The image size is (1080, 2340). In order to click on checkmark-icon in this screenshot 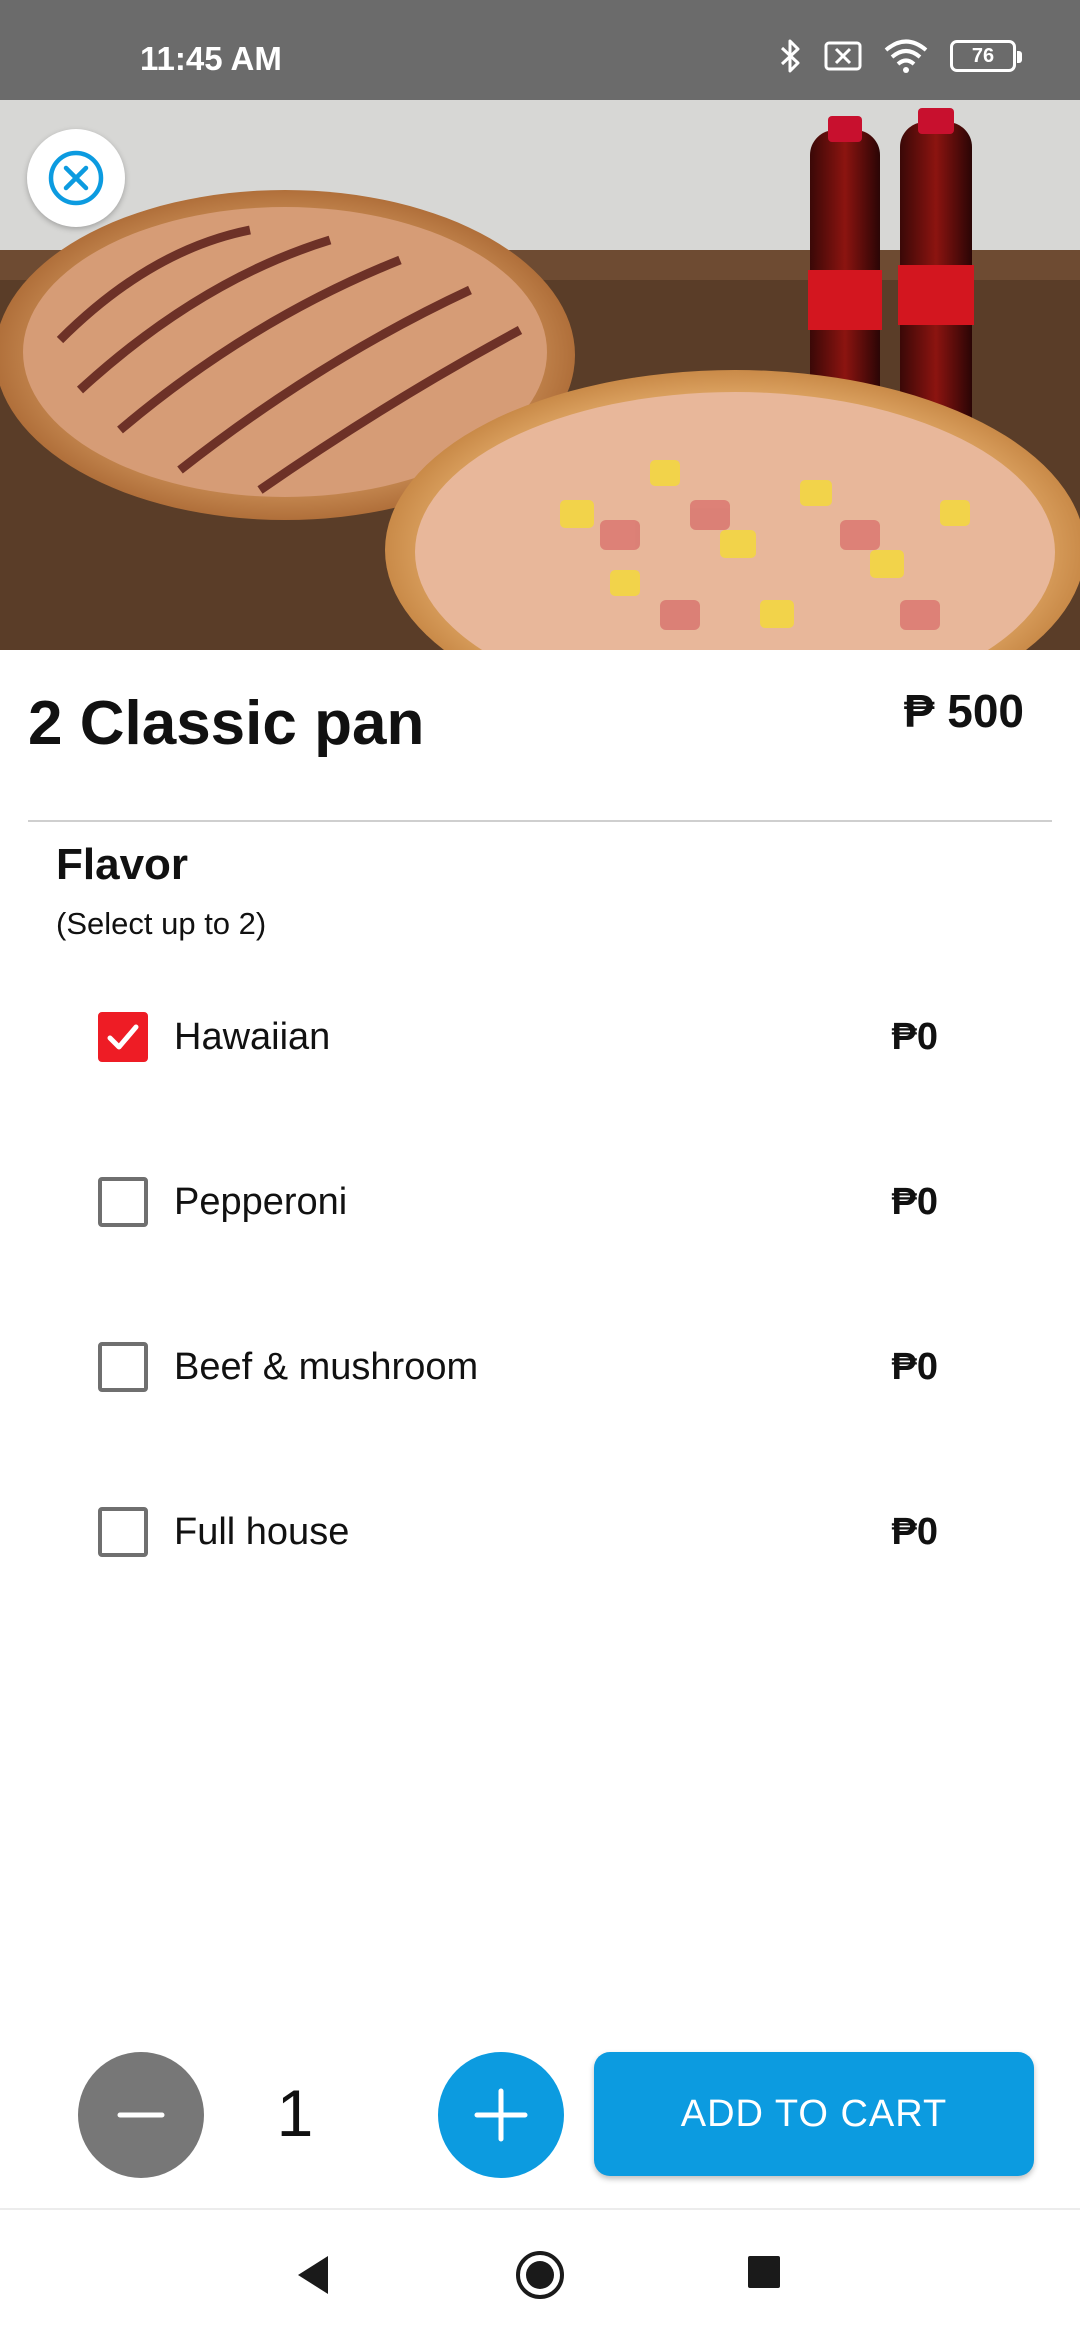, I will do `click(123, 1037)`.